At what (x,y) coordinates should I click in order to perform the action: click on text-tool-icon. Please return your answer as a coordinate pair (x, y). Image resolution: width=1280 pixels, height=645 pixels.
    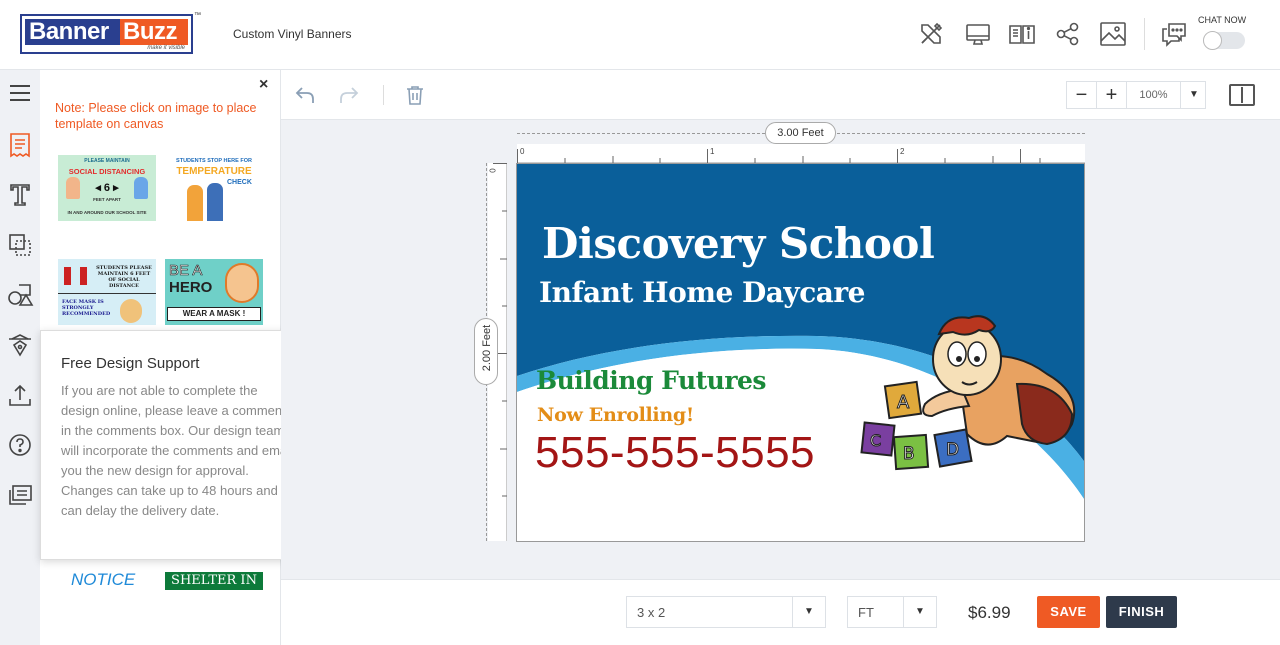
    Looking at the image, I should click on (20, 195).